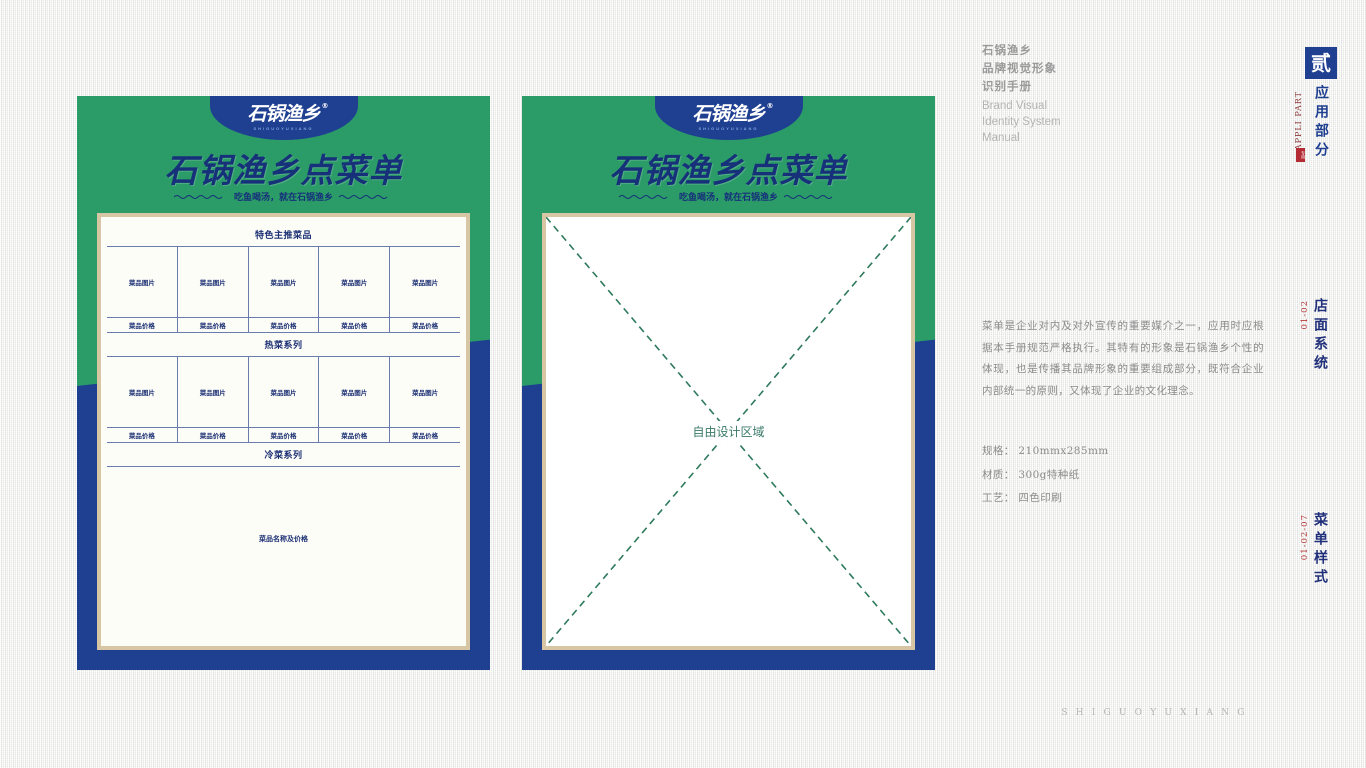 The image size is (1366, 768). I want to click on section-marker-title: 店面系统, so click(1320, 336).